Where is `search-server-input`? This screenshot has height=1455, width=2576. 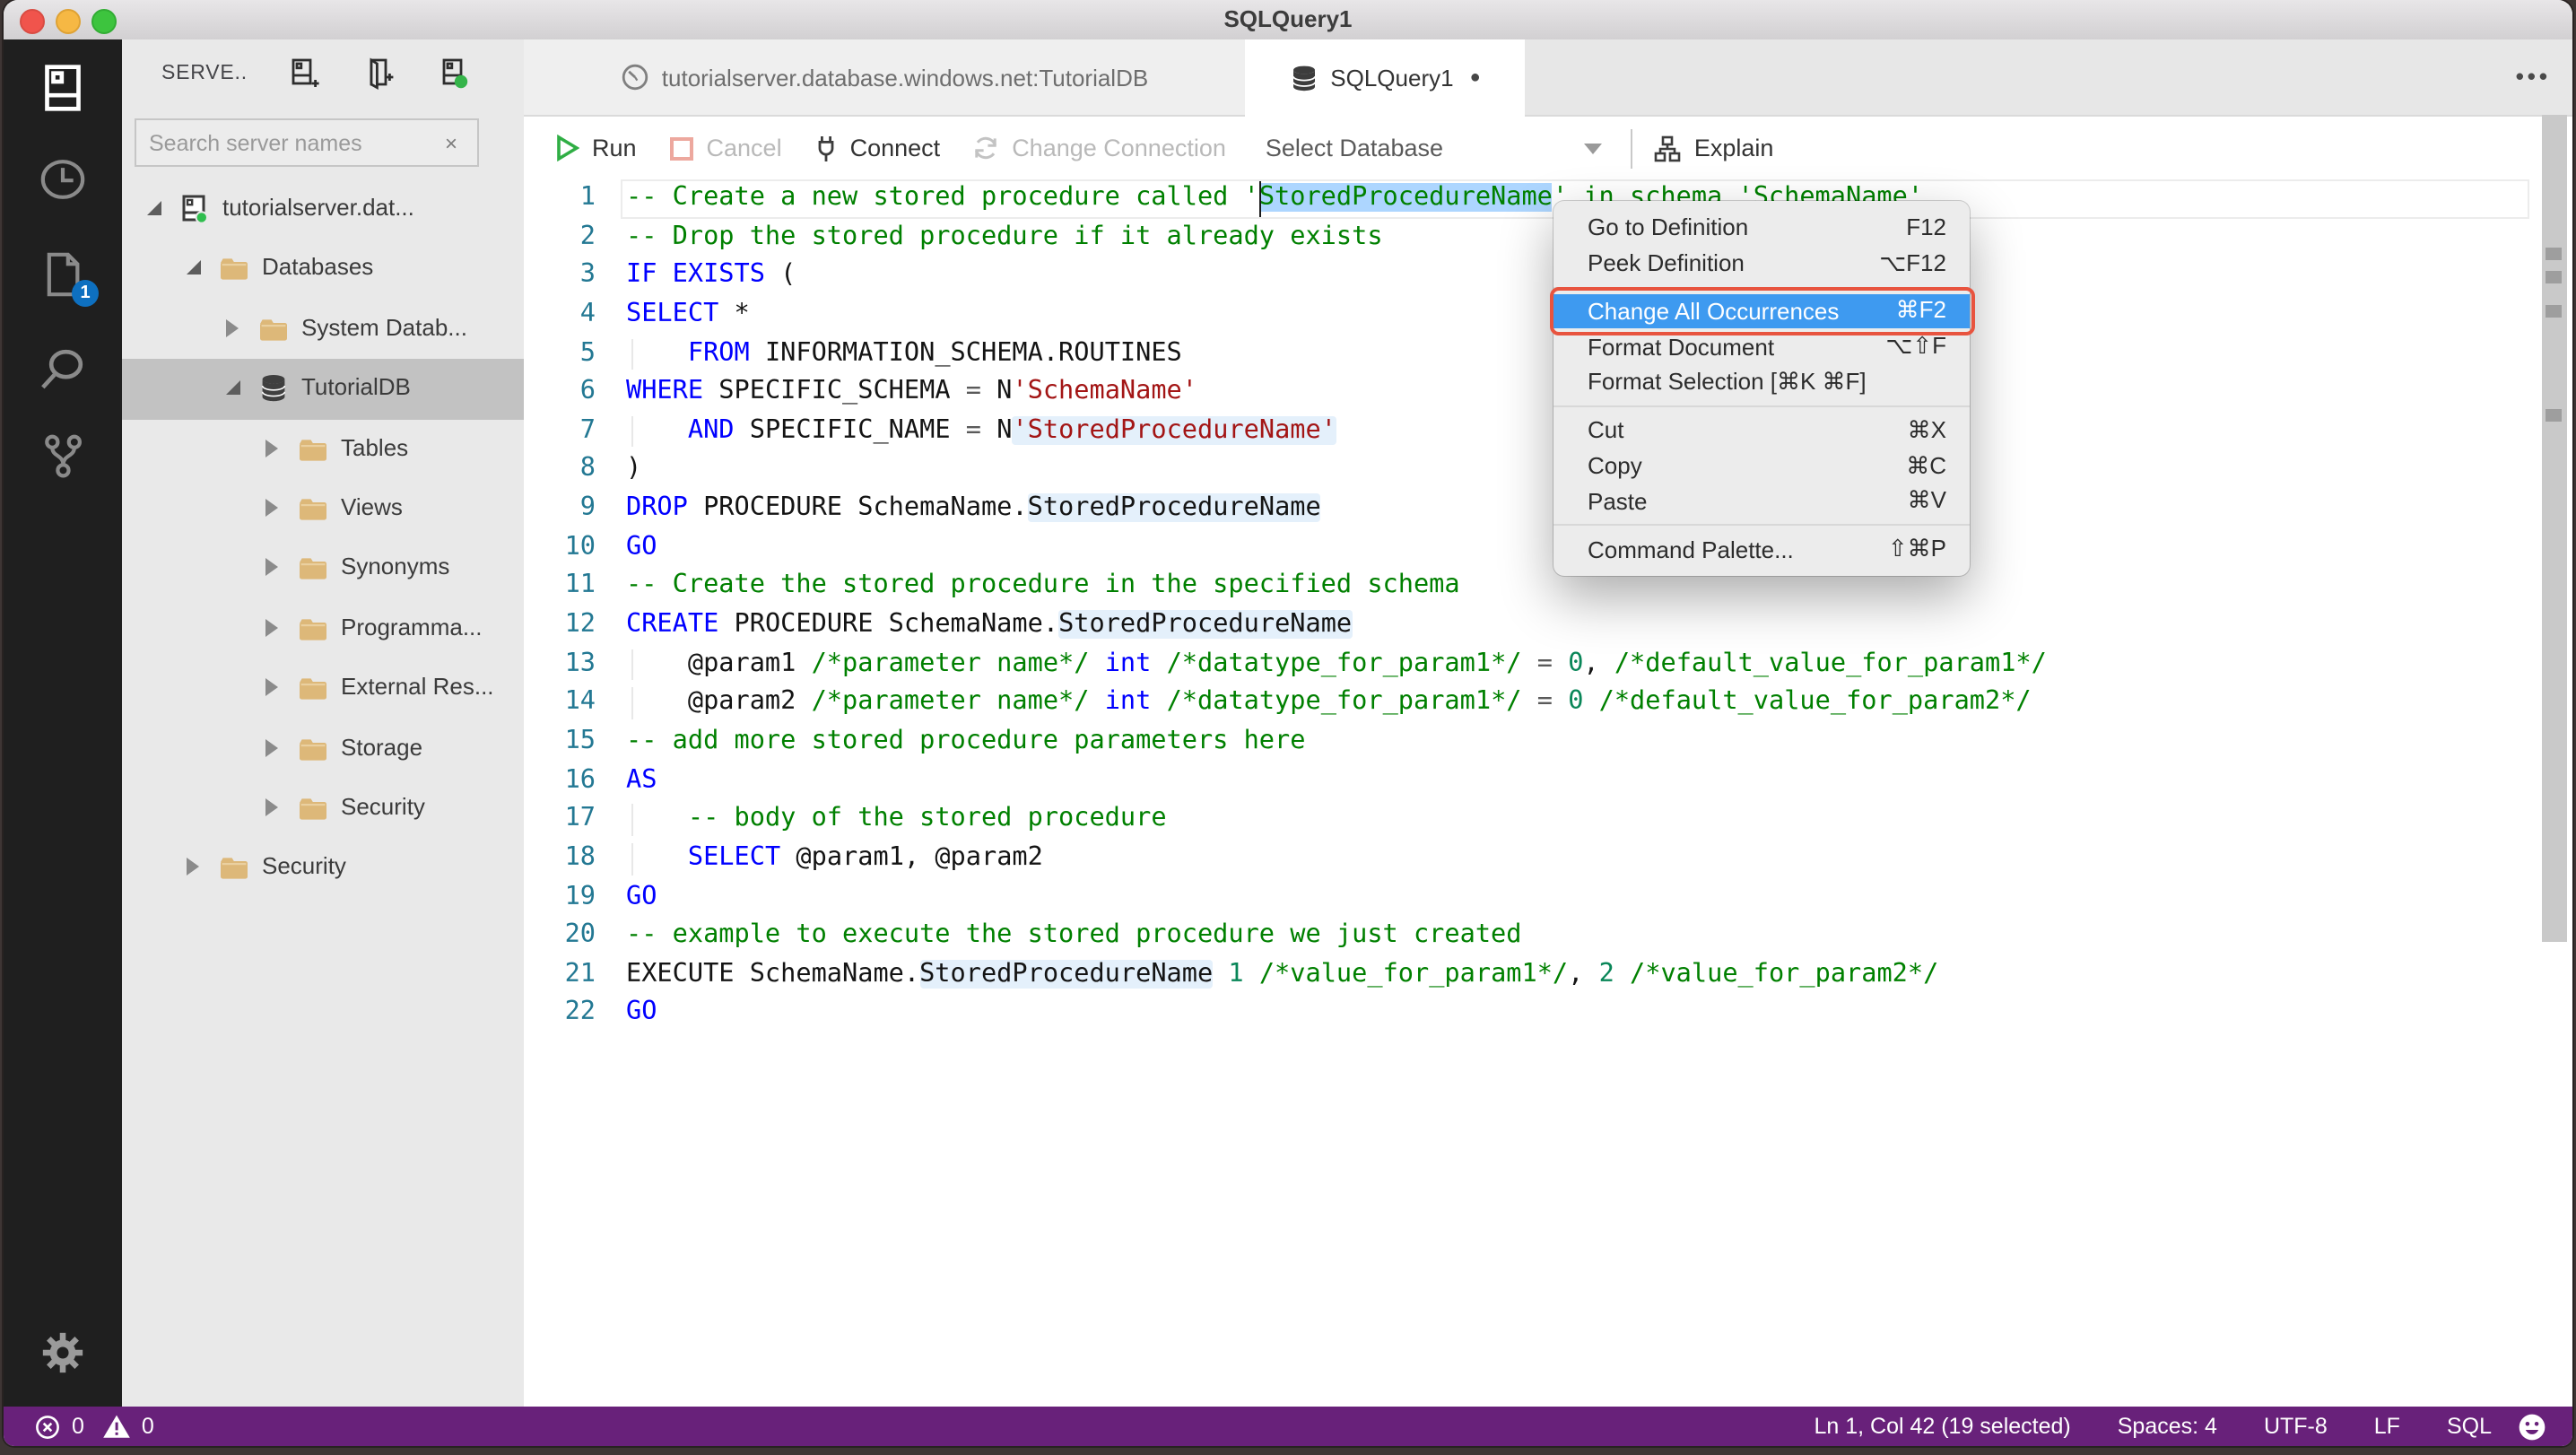 search-server-input is located at coordinates (290, 142).